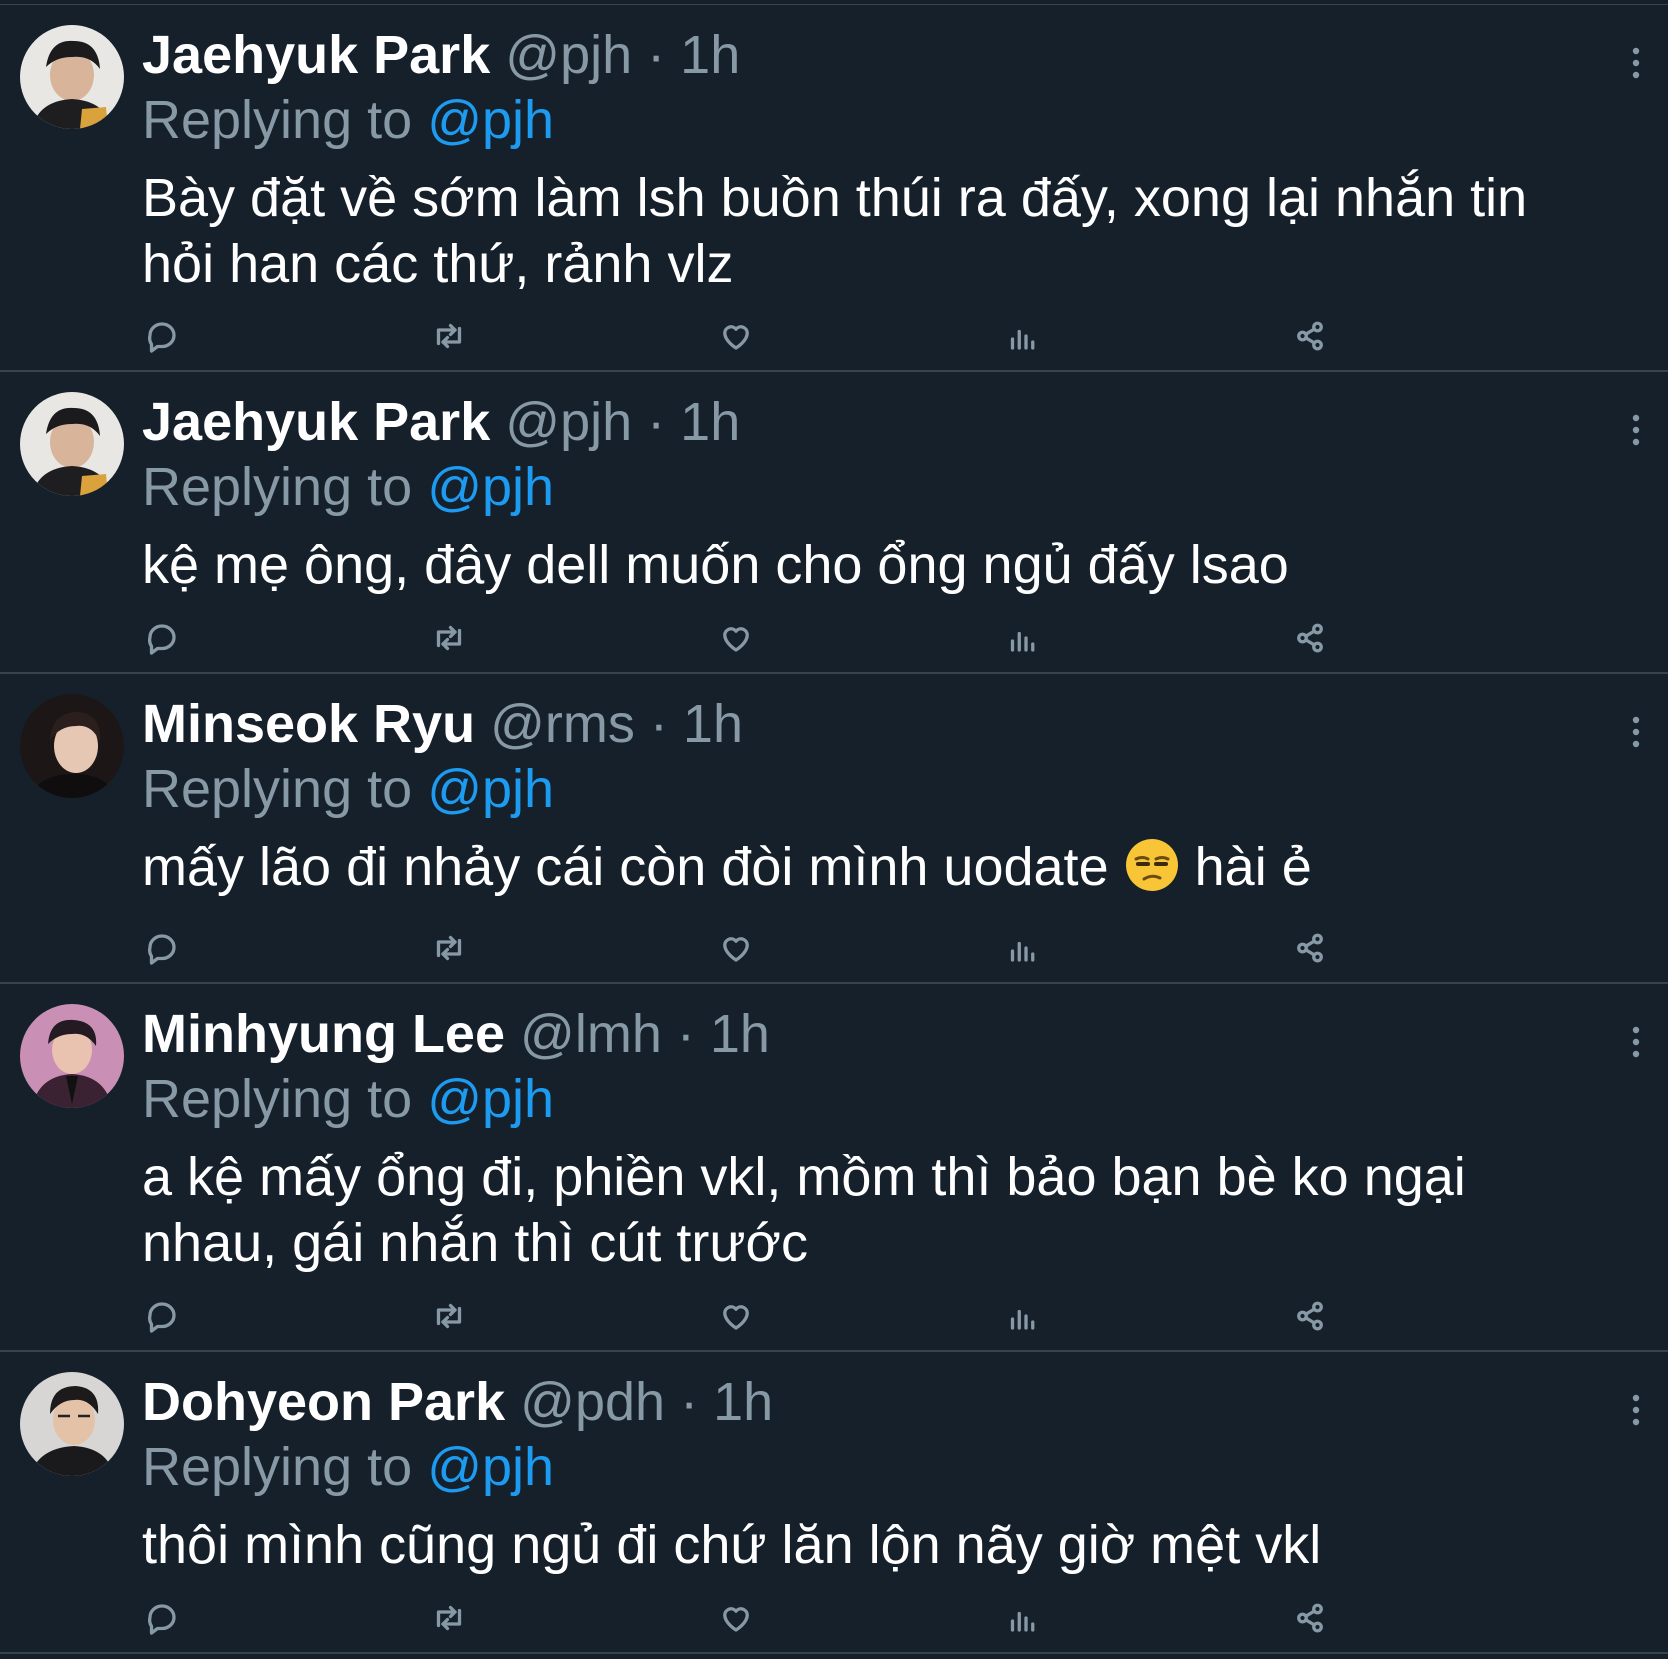 The image size is (1668, 1659). What do you see at coordinates (592, 1402) in the screenshot?
I see `user-handle: @pdh` at bounding box center [592, 1402].